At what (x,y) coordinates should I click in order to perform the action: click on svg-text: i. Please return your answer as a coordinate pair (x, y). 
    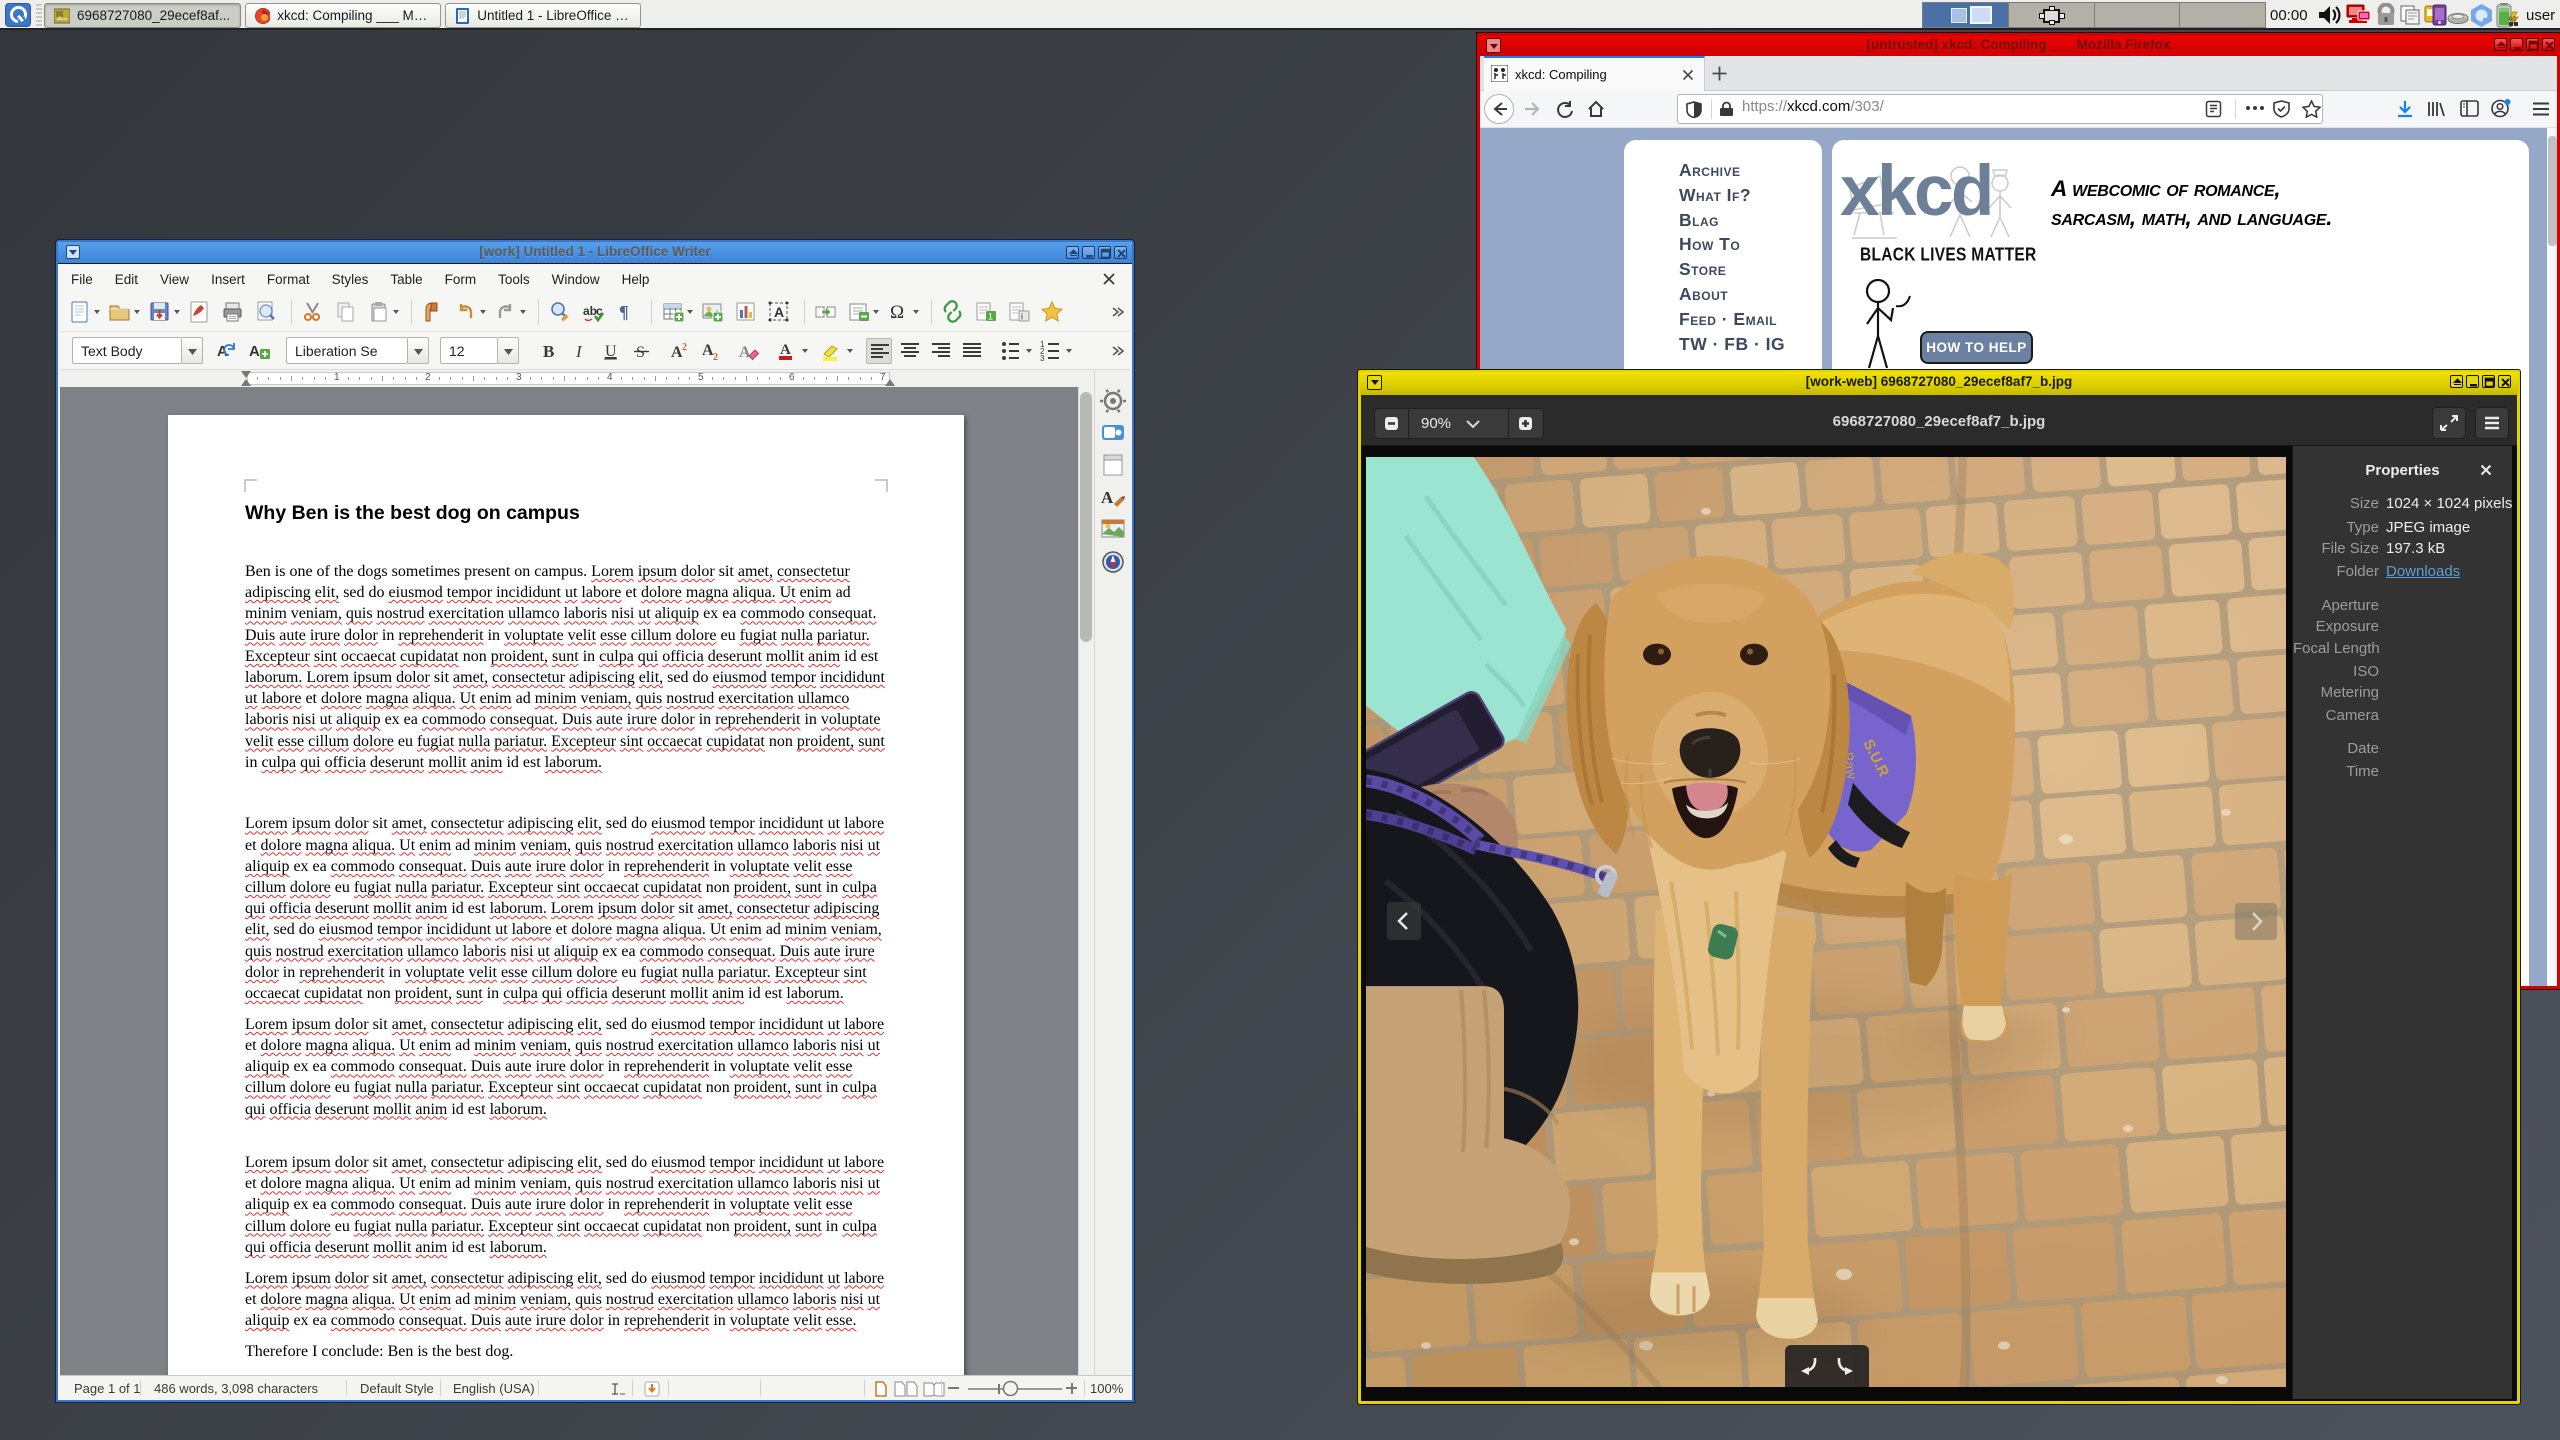
    Looking at the image, I should click on (1022, 317).